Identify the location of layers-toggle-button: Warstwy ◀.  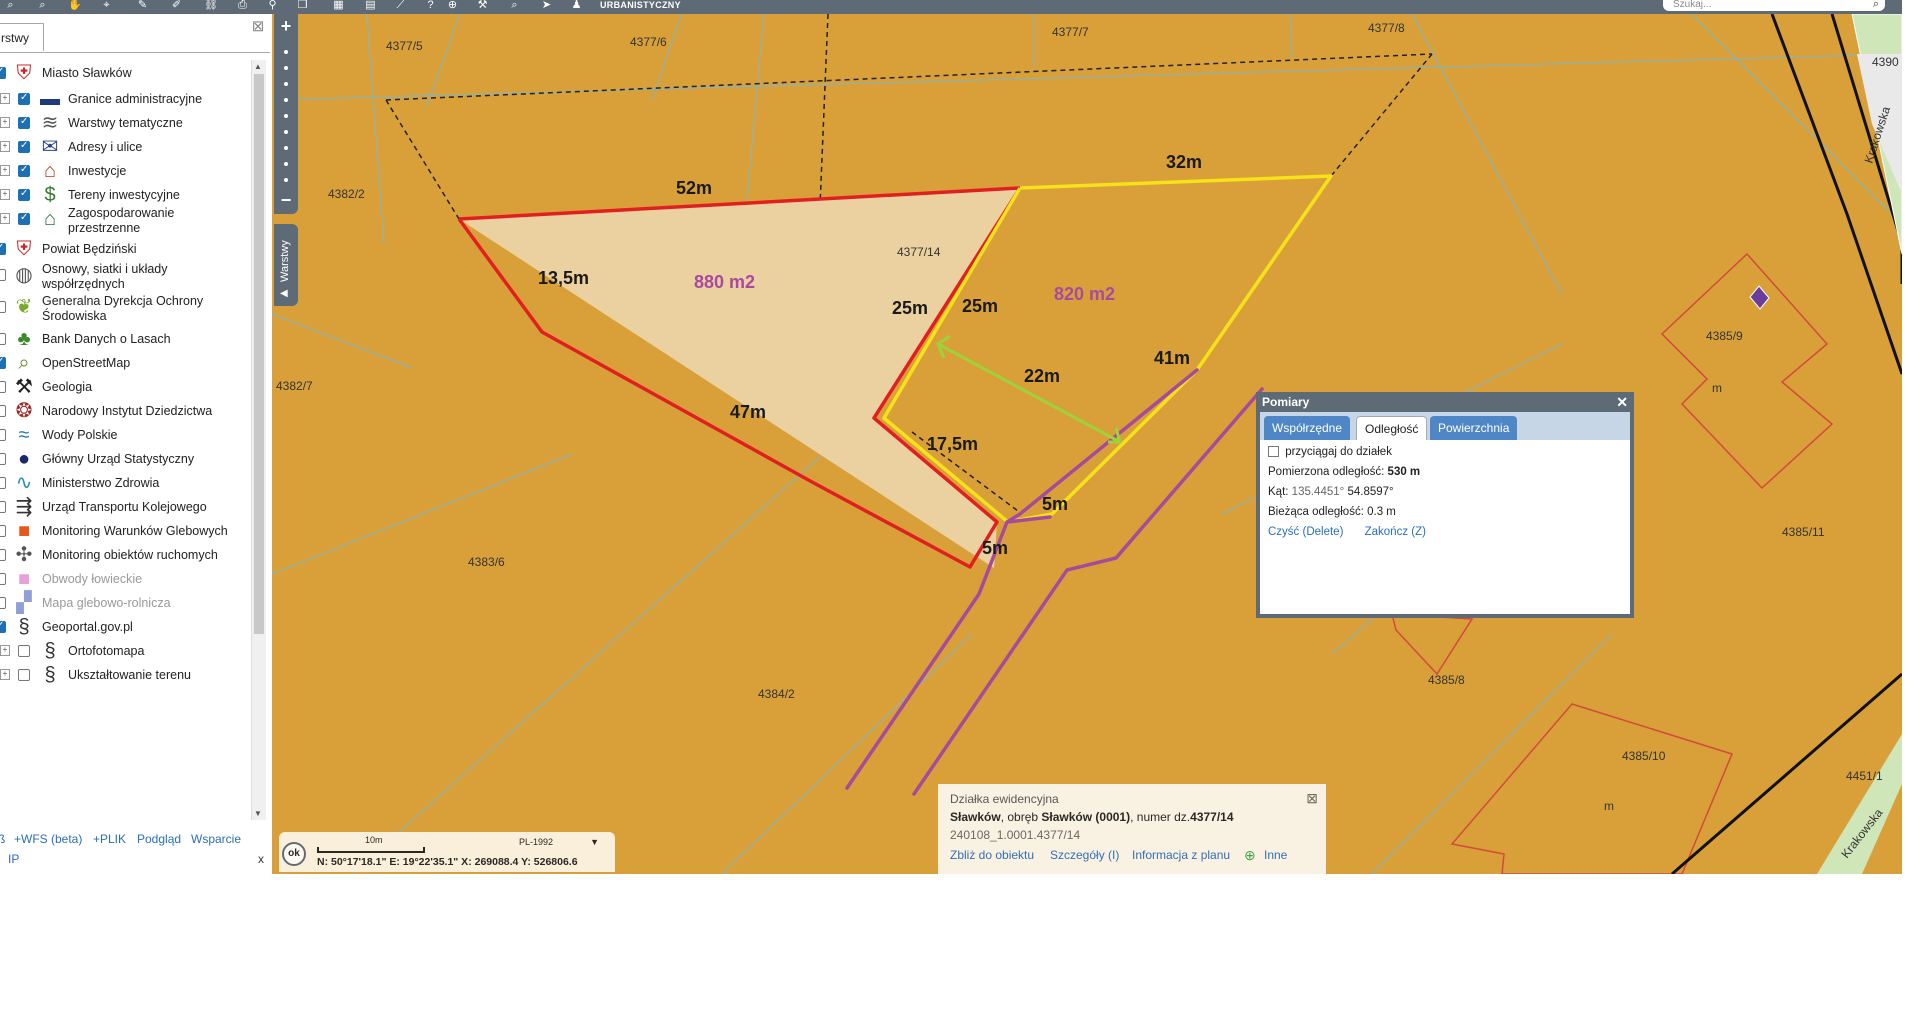
(286, 265).